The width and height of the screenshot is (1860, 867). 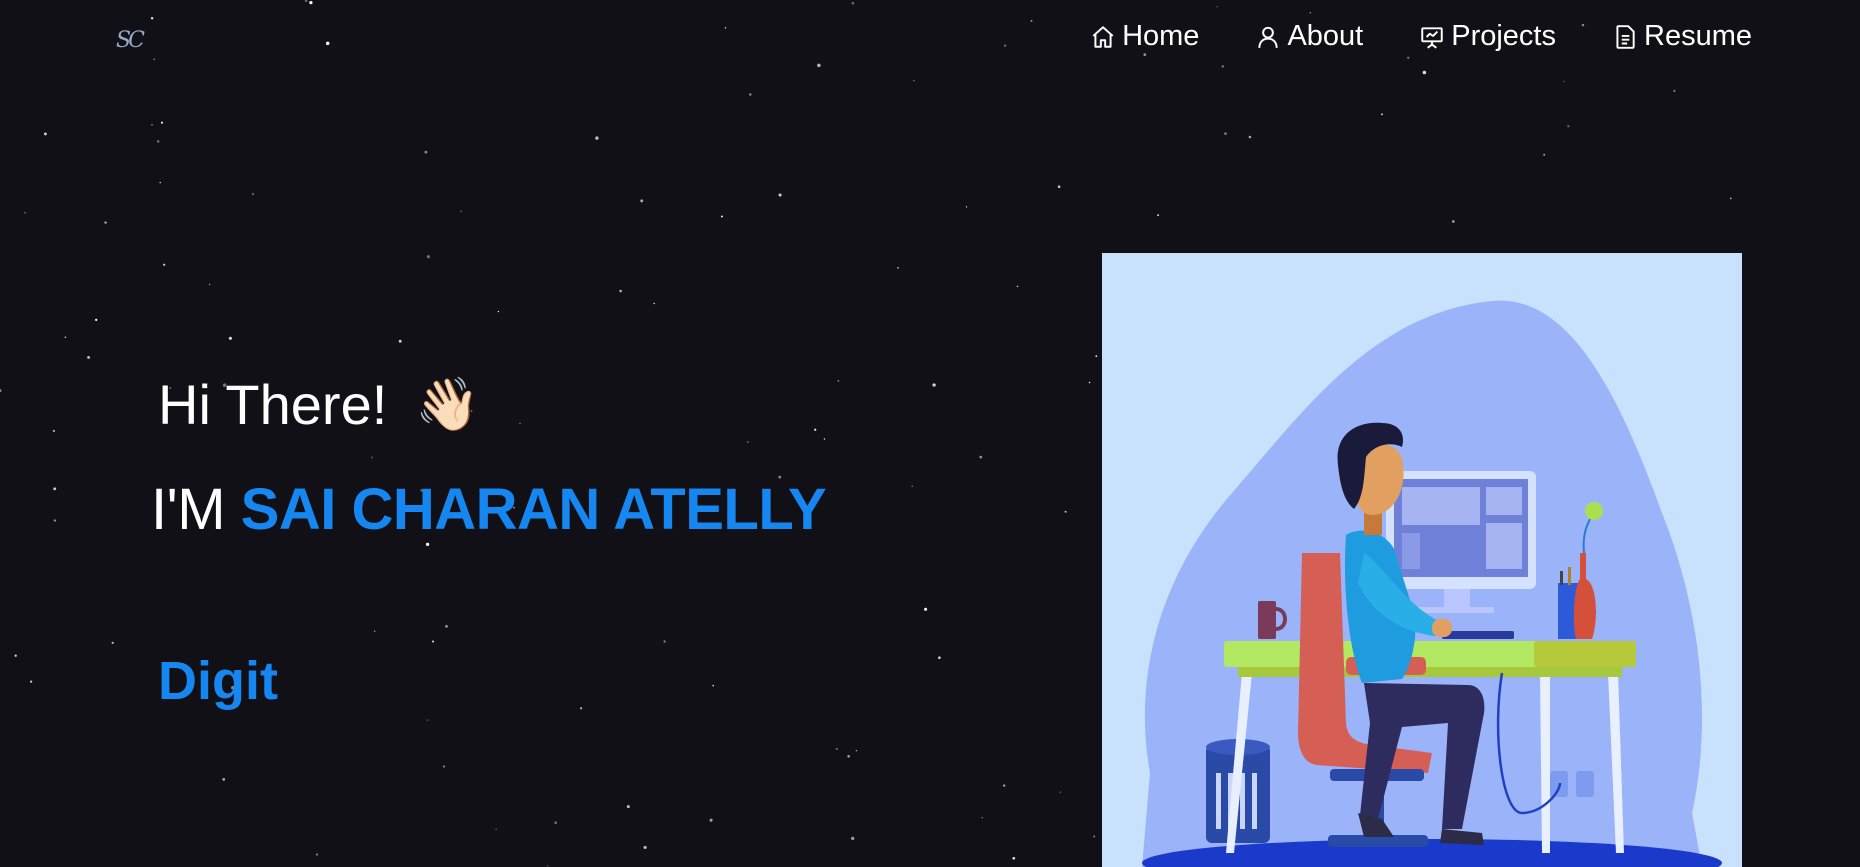 What do you see at coordinates (130, 40) in the screenshot?
I see `site-logo: SC` at bounding box center [130, 40].